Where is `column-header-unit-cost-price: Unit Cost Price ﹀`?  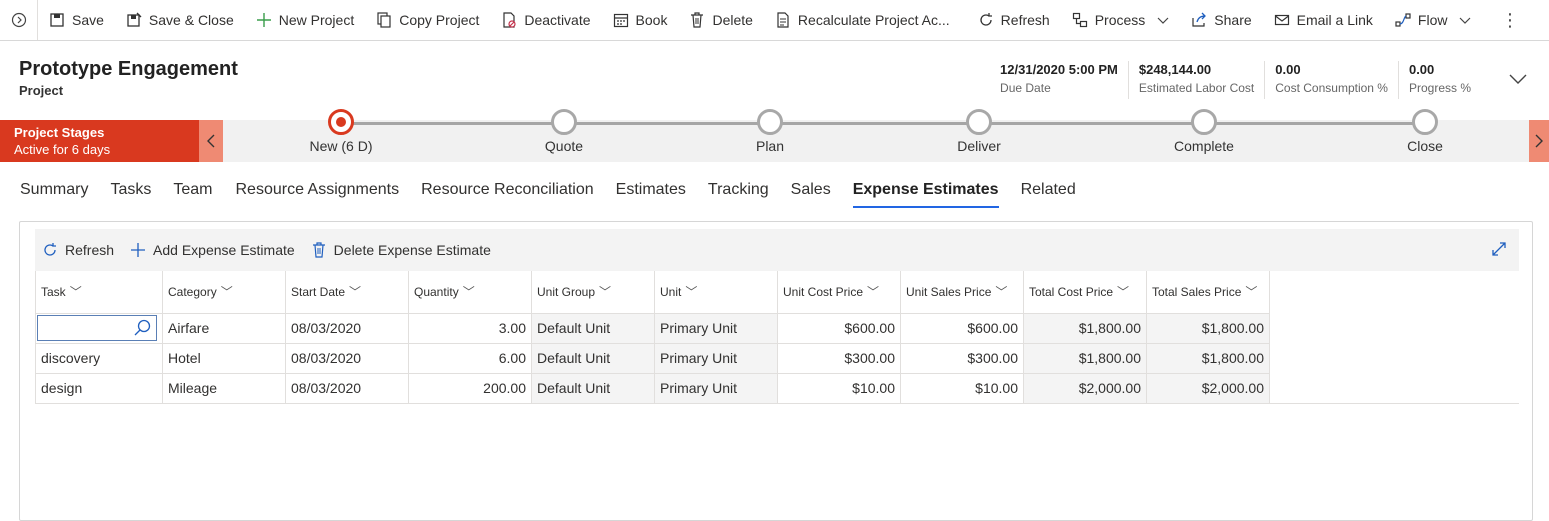
column-header-unit-cost-price: Unit Cost Price ﹀ is located at coordinates (839, 292).